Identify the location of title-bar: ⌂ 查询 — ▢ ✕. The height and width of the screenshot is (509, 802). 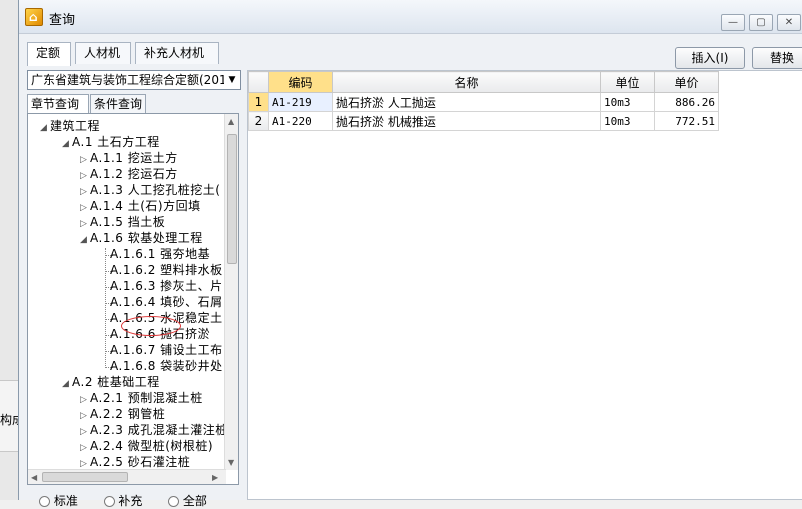
(410, 17).